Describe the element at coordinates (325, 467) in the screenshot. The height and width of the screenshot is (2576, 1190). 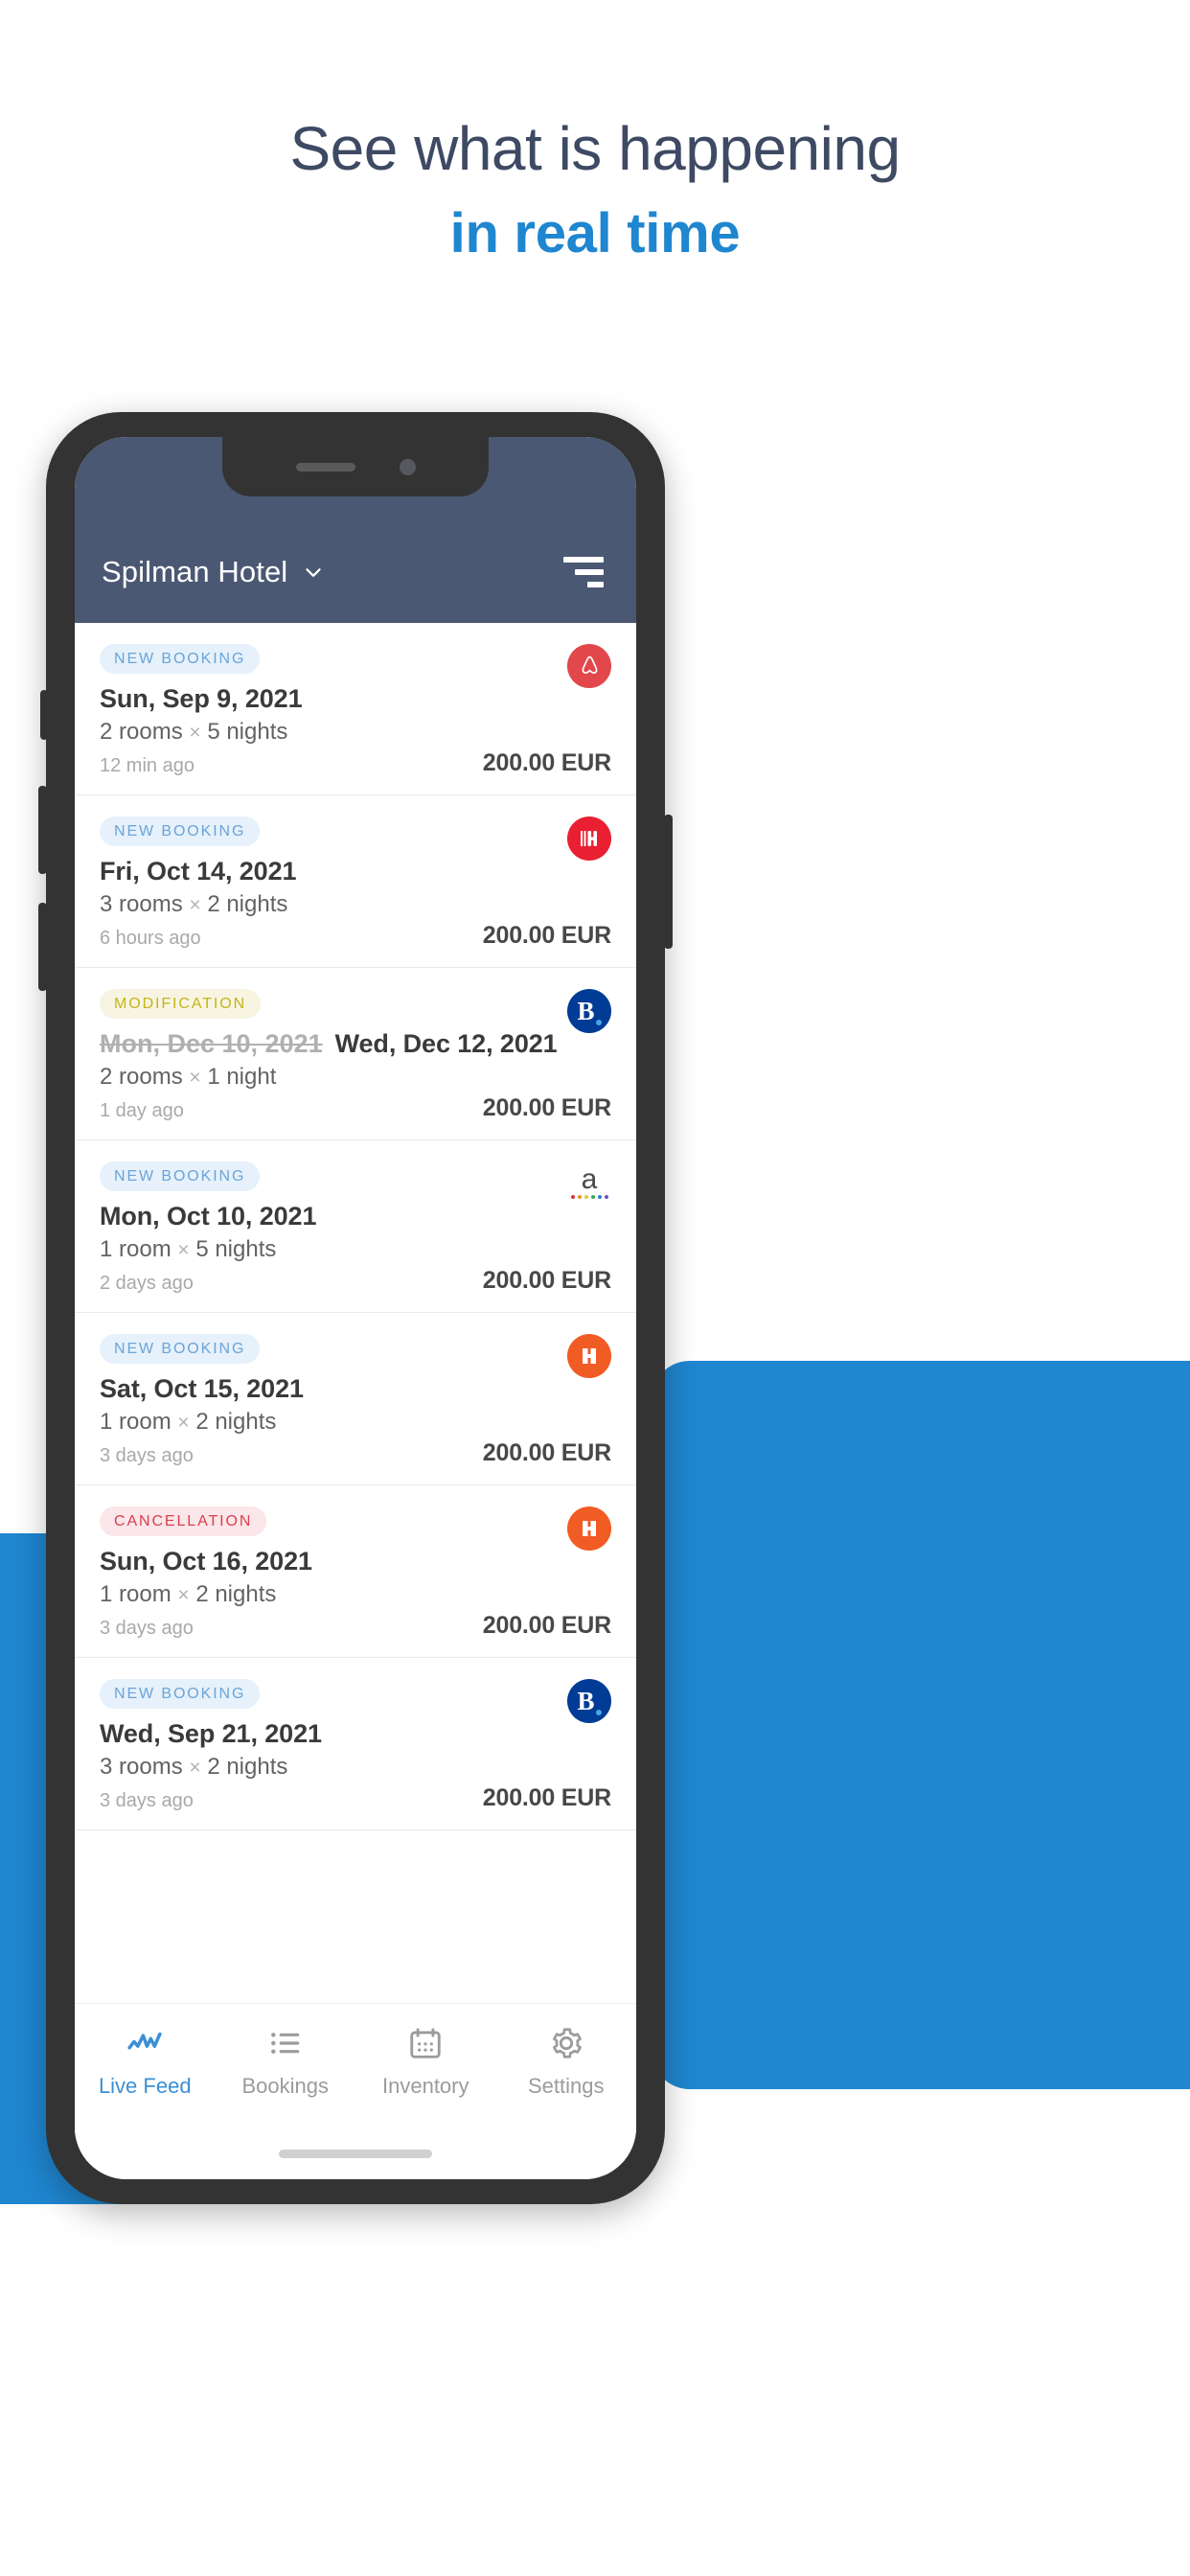
I see `speaker-icon` at that location.